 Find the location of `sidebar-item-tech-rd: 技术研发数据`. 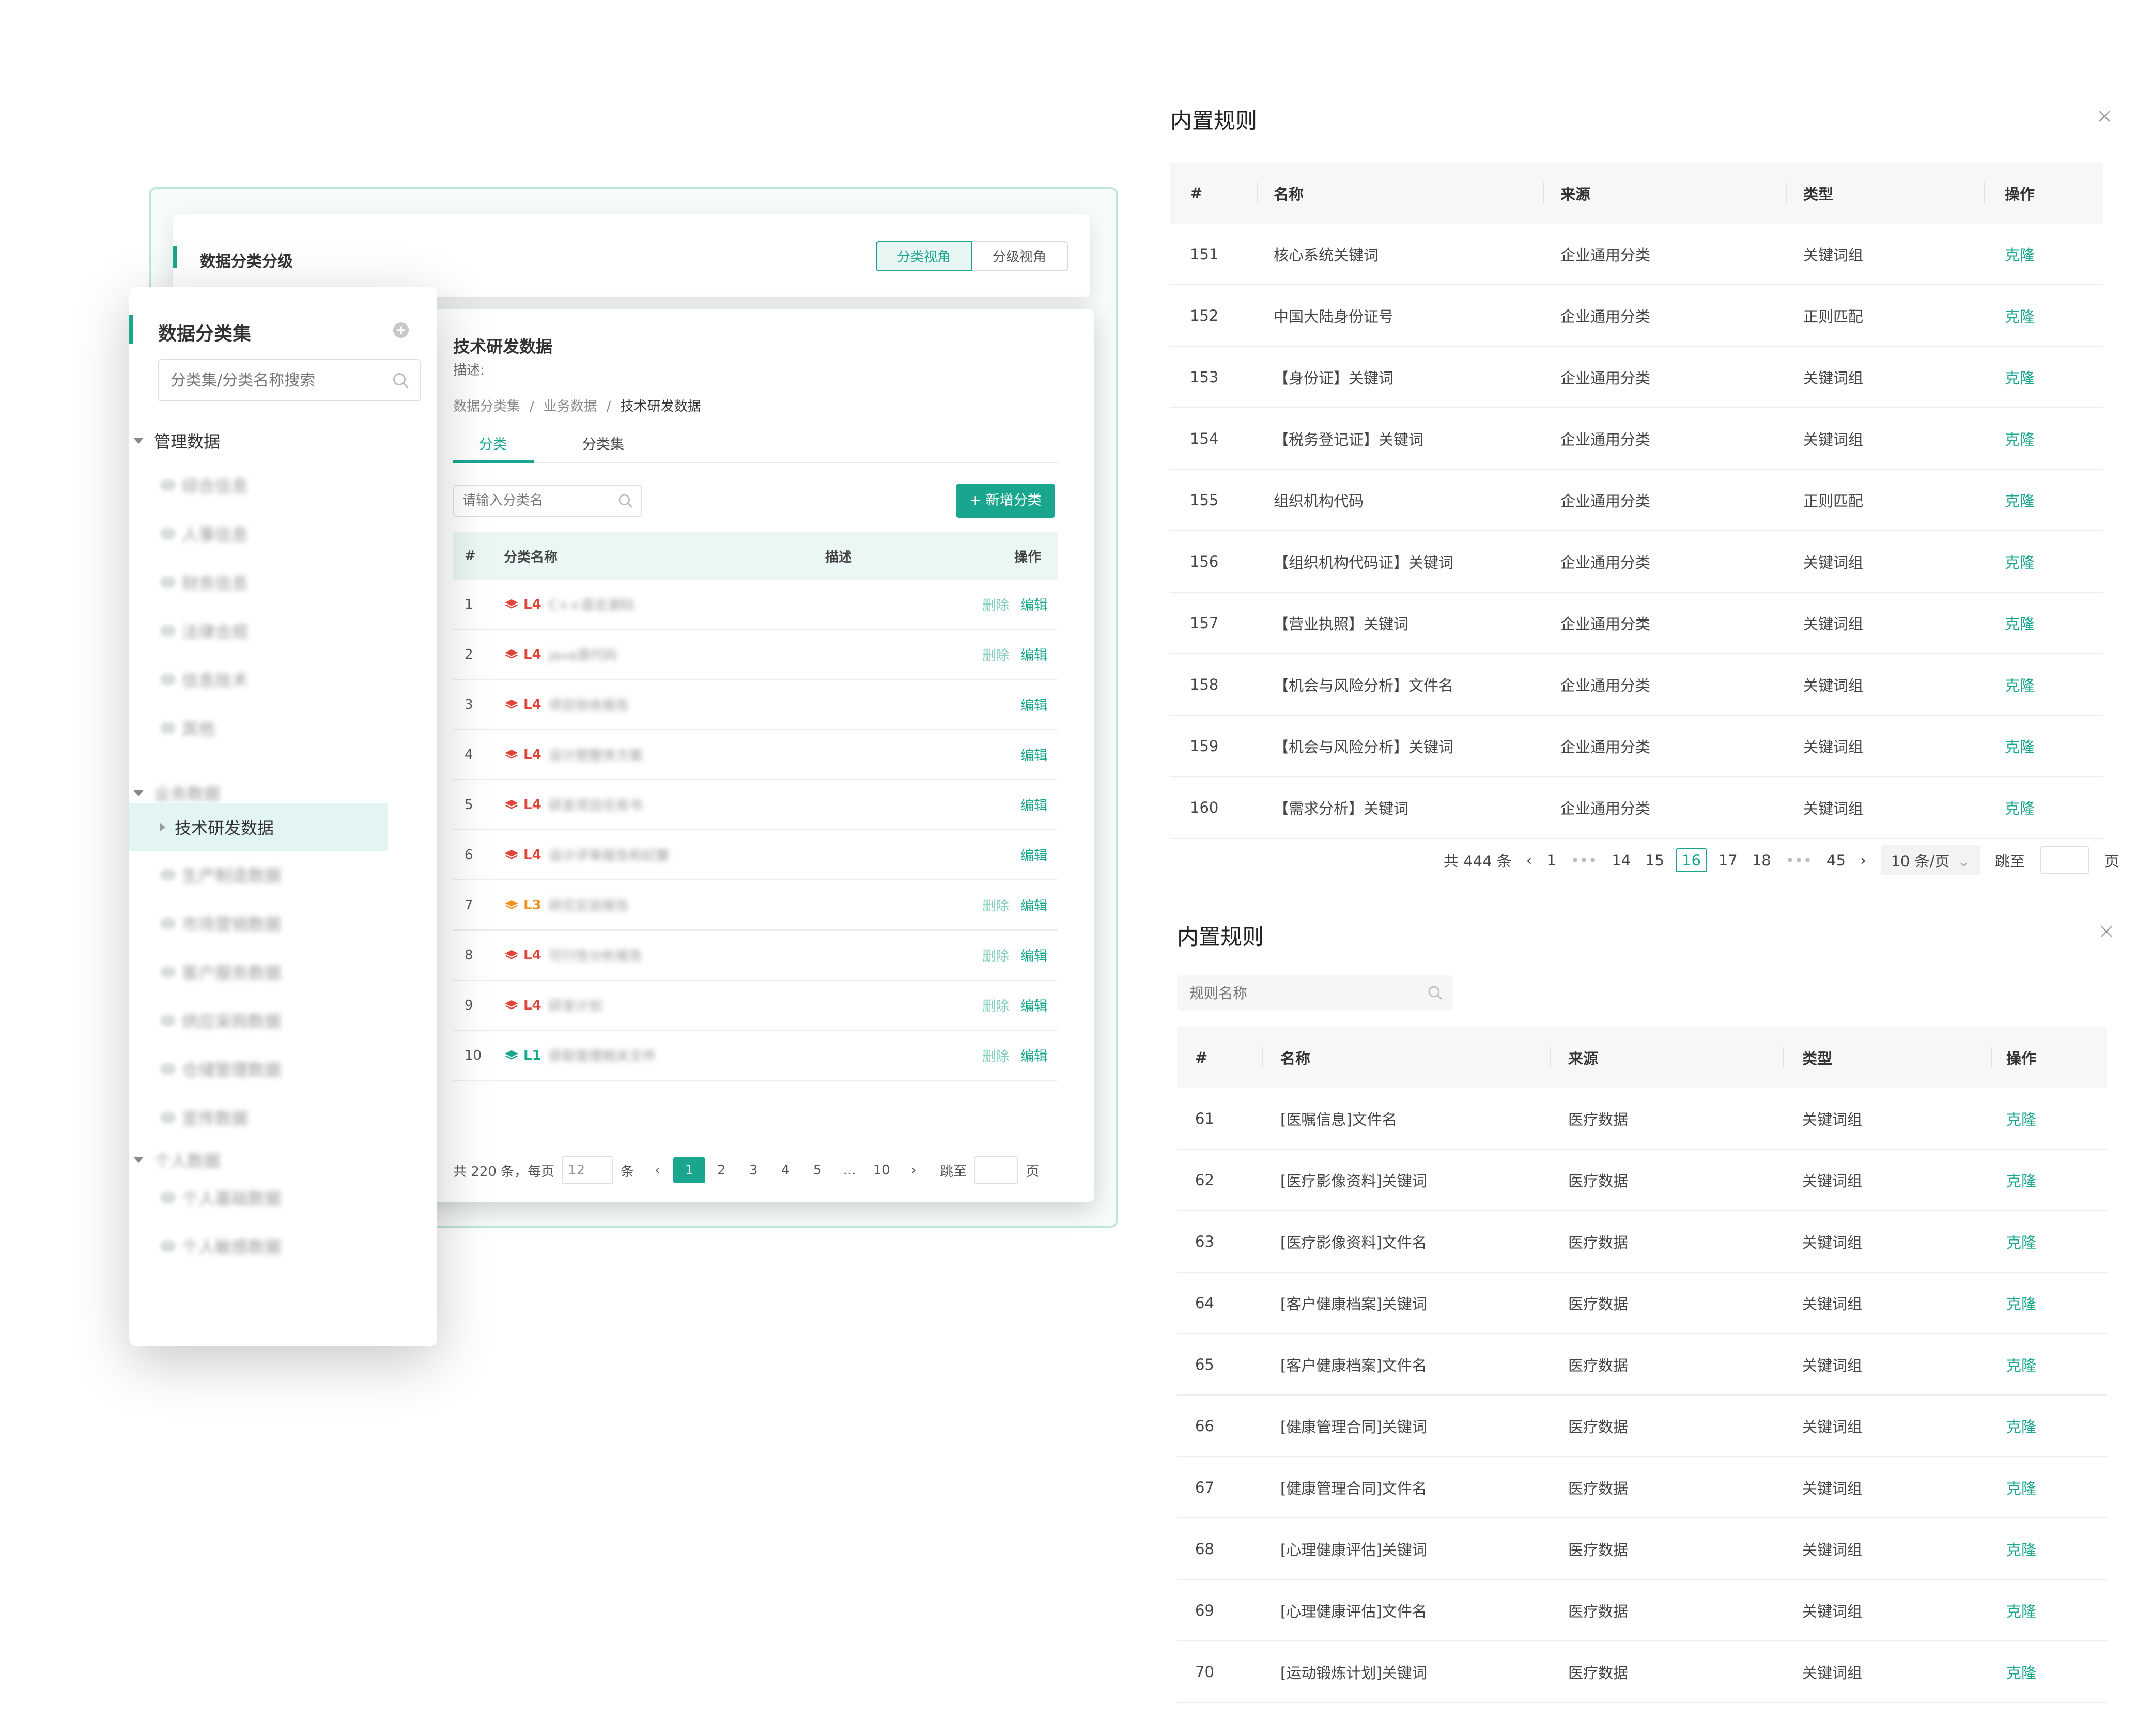

sidebar-item-tech-rd: 技术研发数据 is located at coordinates (258, 827).